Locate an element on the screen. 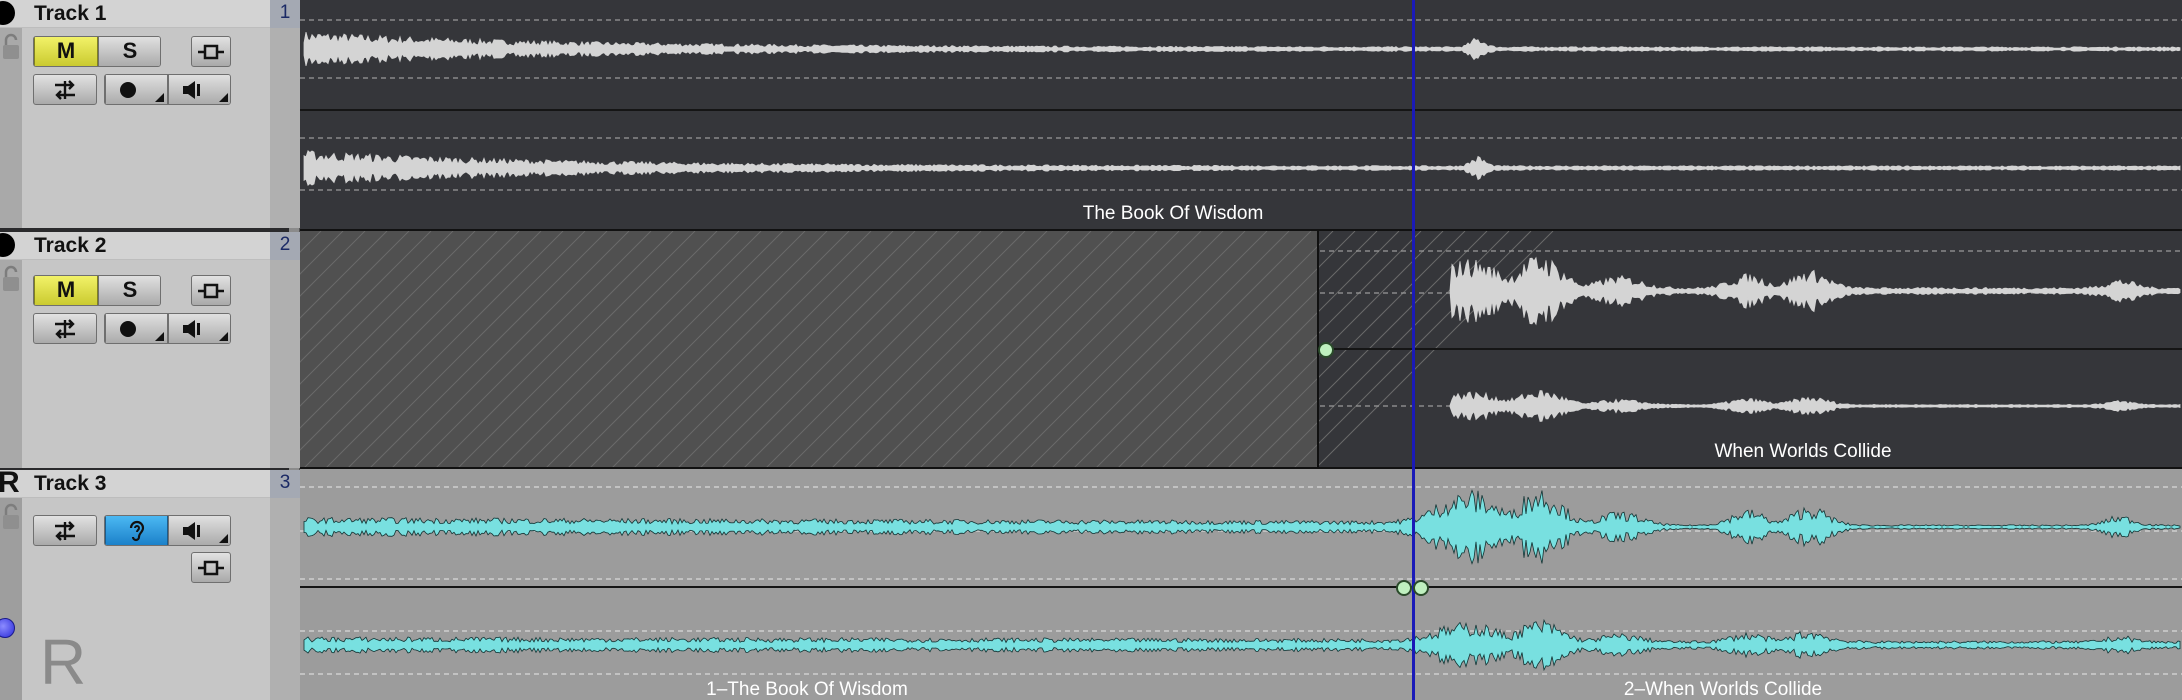 The height and width of the screenshot is (700, 2182). clip-name: When Worlds Collide is located at coordinates (1803, 451).